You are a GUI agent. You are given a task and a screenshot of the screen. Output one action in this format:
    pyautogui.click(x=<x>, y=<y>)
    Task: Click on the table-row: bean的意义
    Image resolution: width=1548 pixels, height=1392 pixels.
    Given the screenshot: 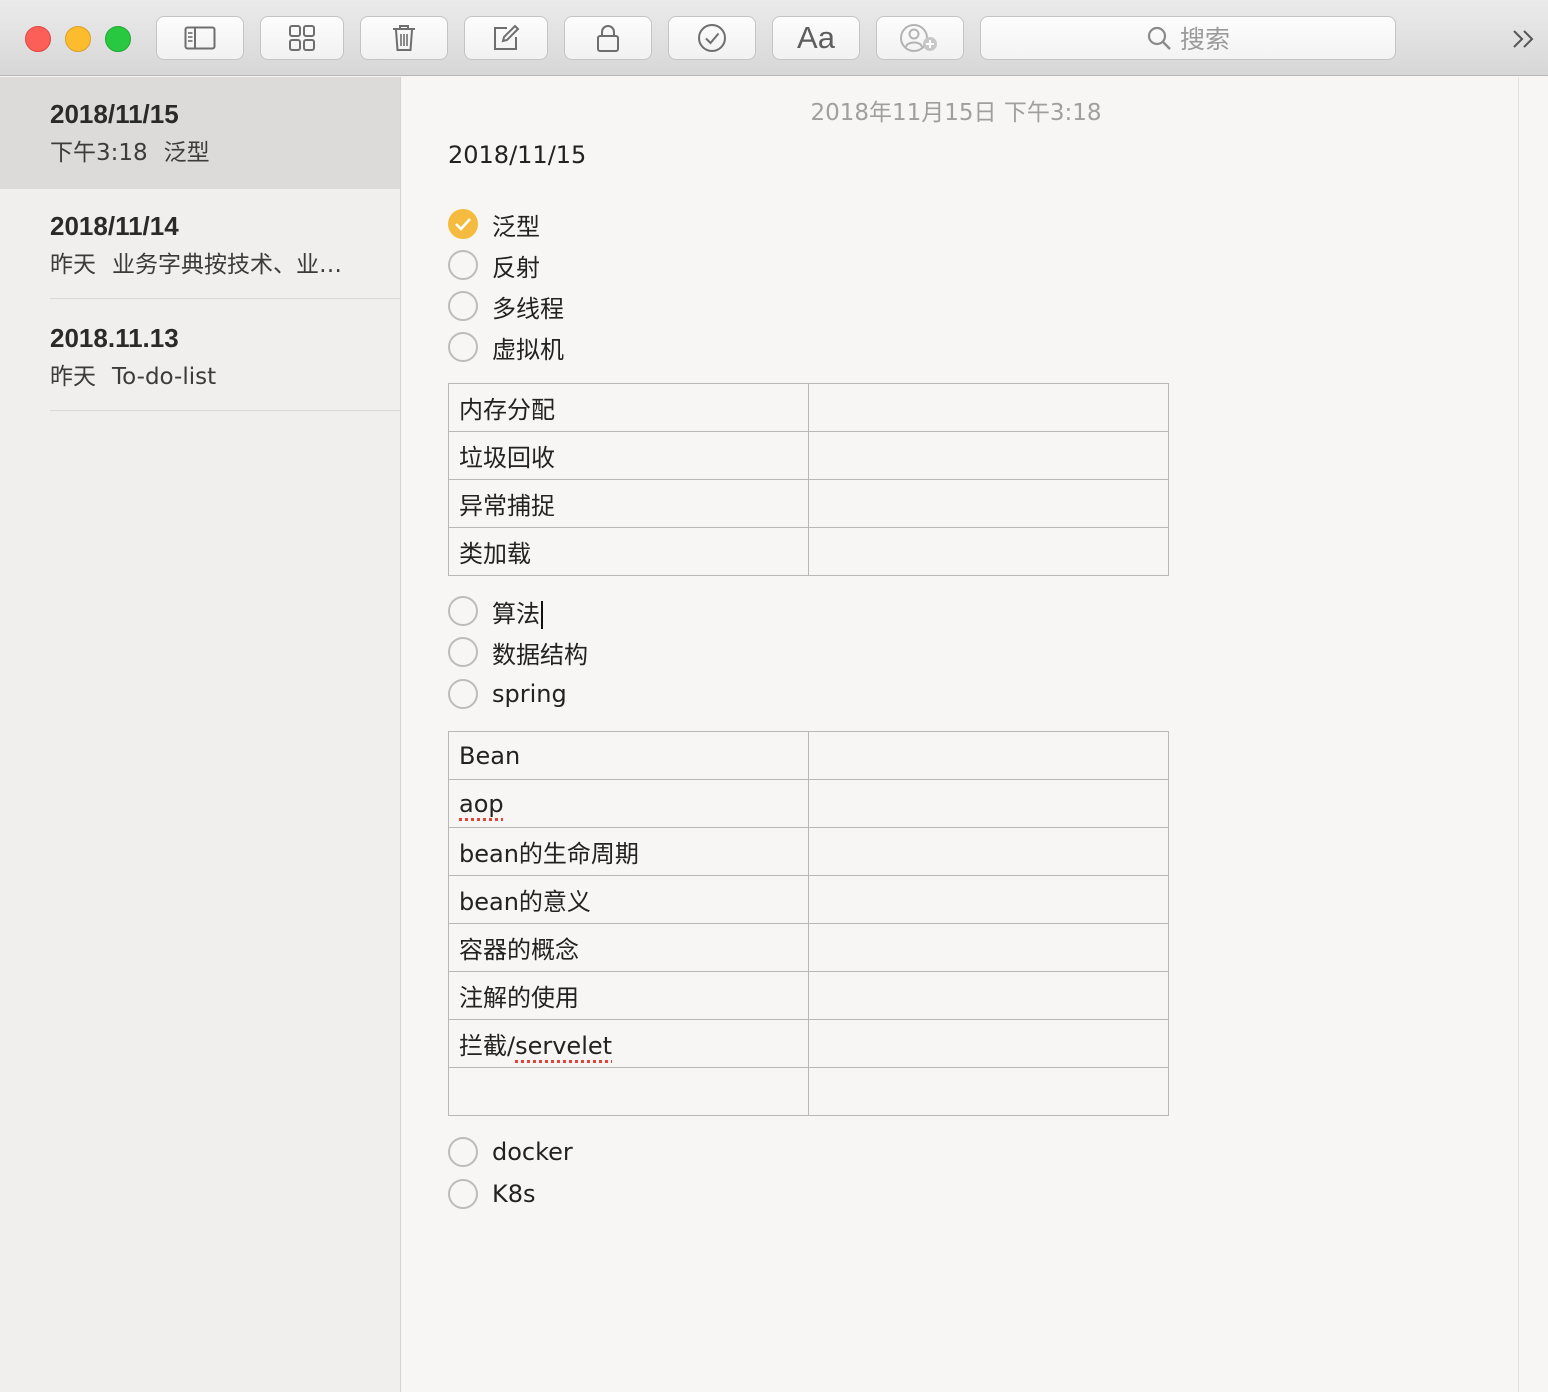 What is the action you would take?
    pyautogui.click(x=808, y=899)
    